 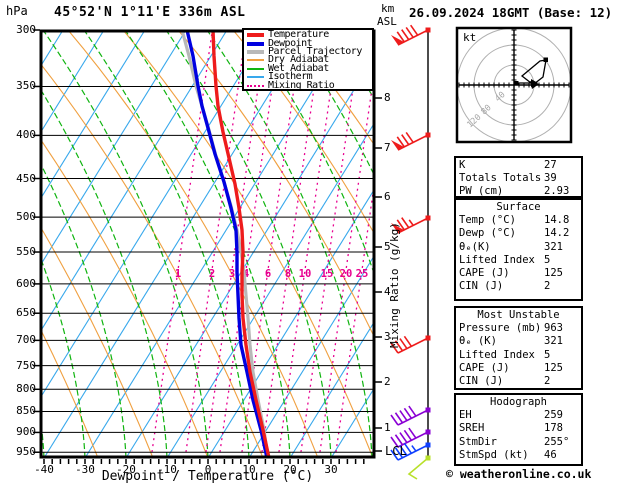 What do you see at coordinates (387, 427) in the screenshot?
I see `km-tick-label: 1` at bounding box center [387, 427].